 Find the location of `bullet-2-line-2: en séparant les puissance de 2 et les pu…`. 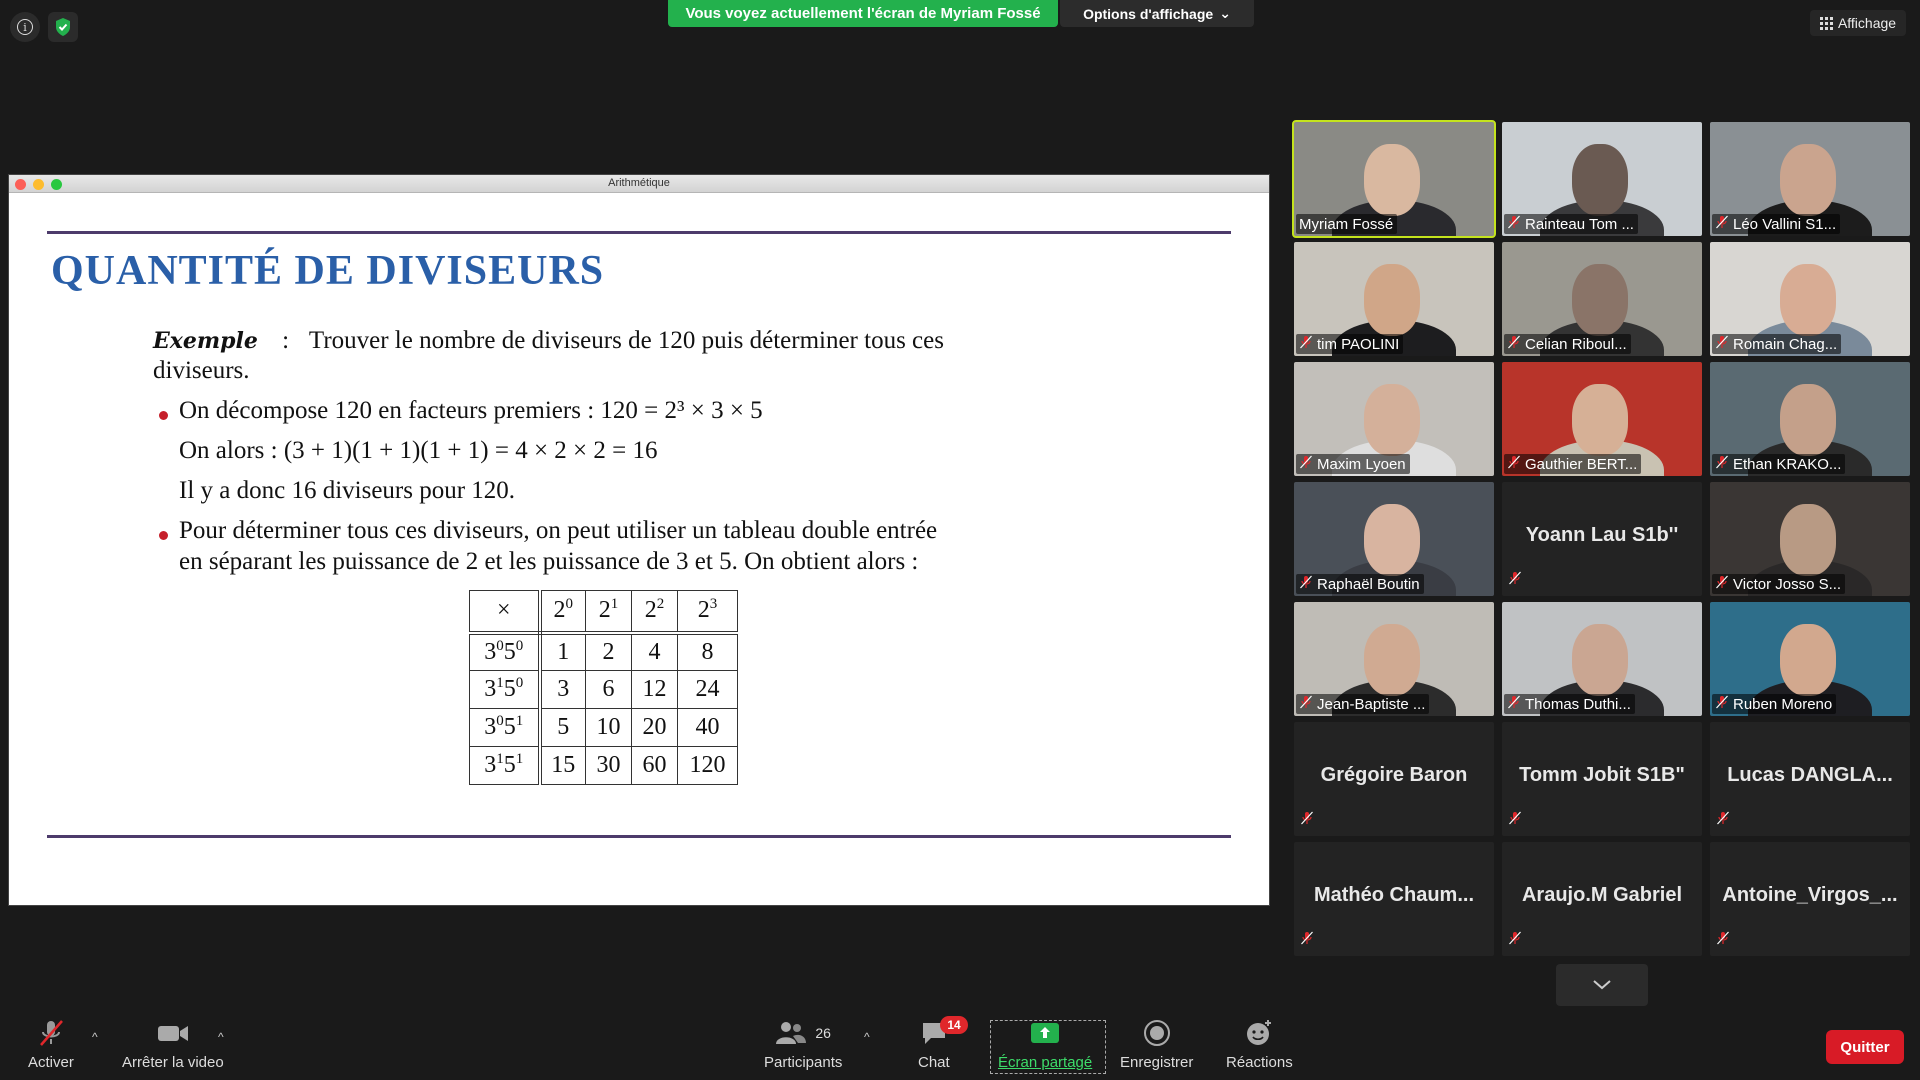

bullet-2-line-2: en séparant les puissance de 2 et les pu… is located at coordinates (549, 561).